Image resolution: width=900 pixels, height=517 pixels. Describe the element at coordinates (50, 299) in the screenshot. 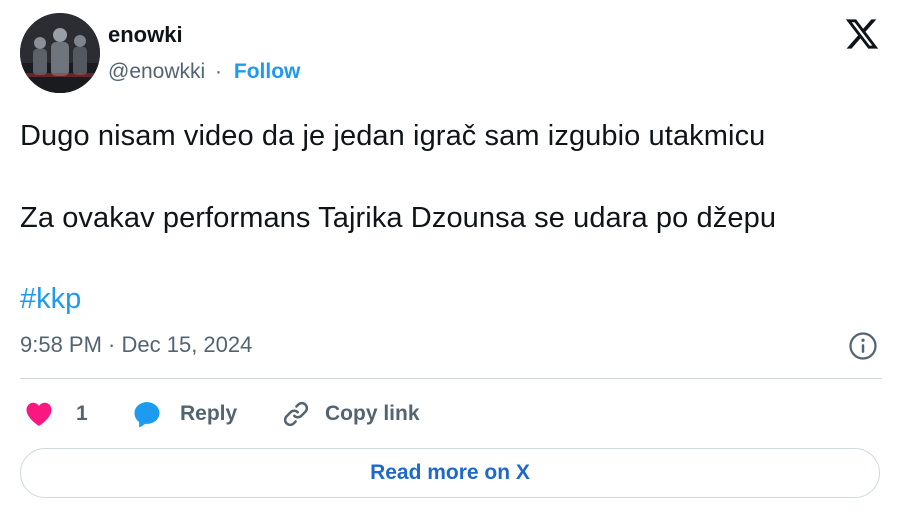

I see `hashtag-link: #kkp` at that location.